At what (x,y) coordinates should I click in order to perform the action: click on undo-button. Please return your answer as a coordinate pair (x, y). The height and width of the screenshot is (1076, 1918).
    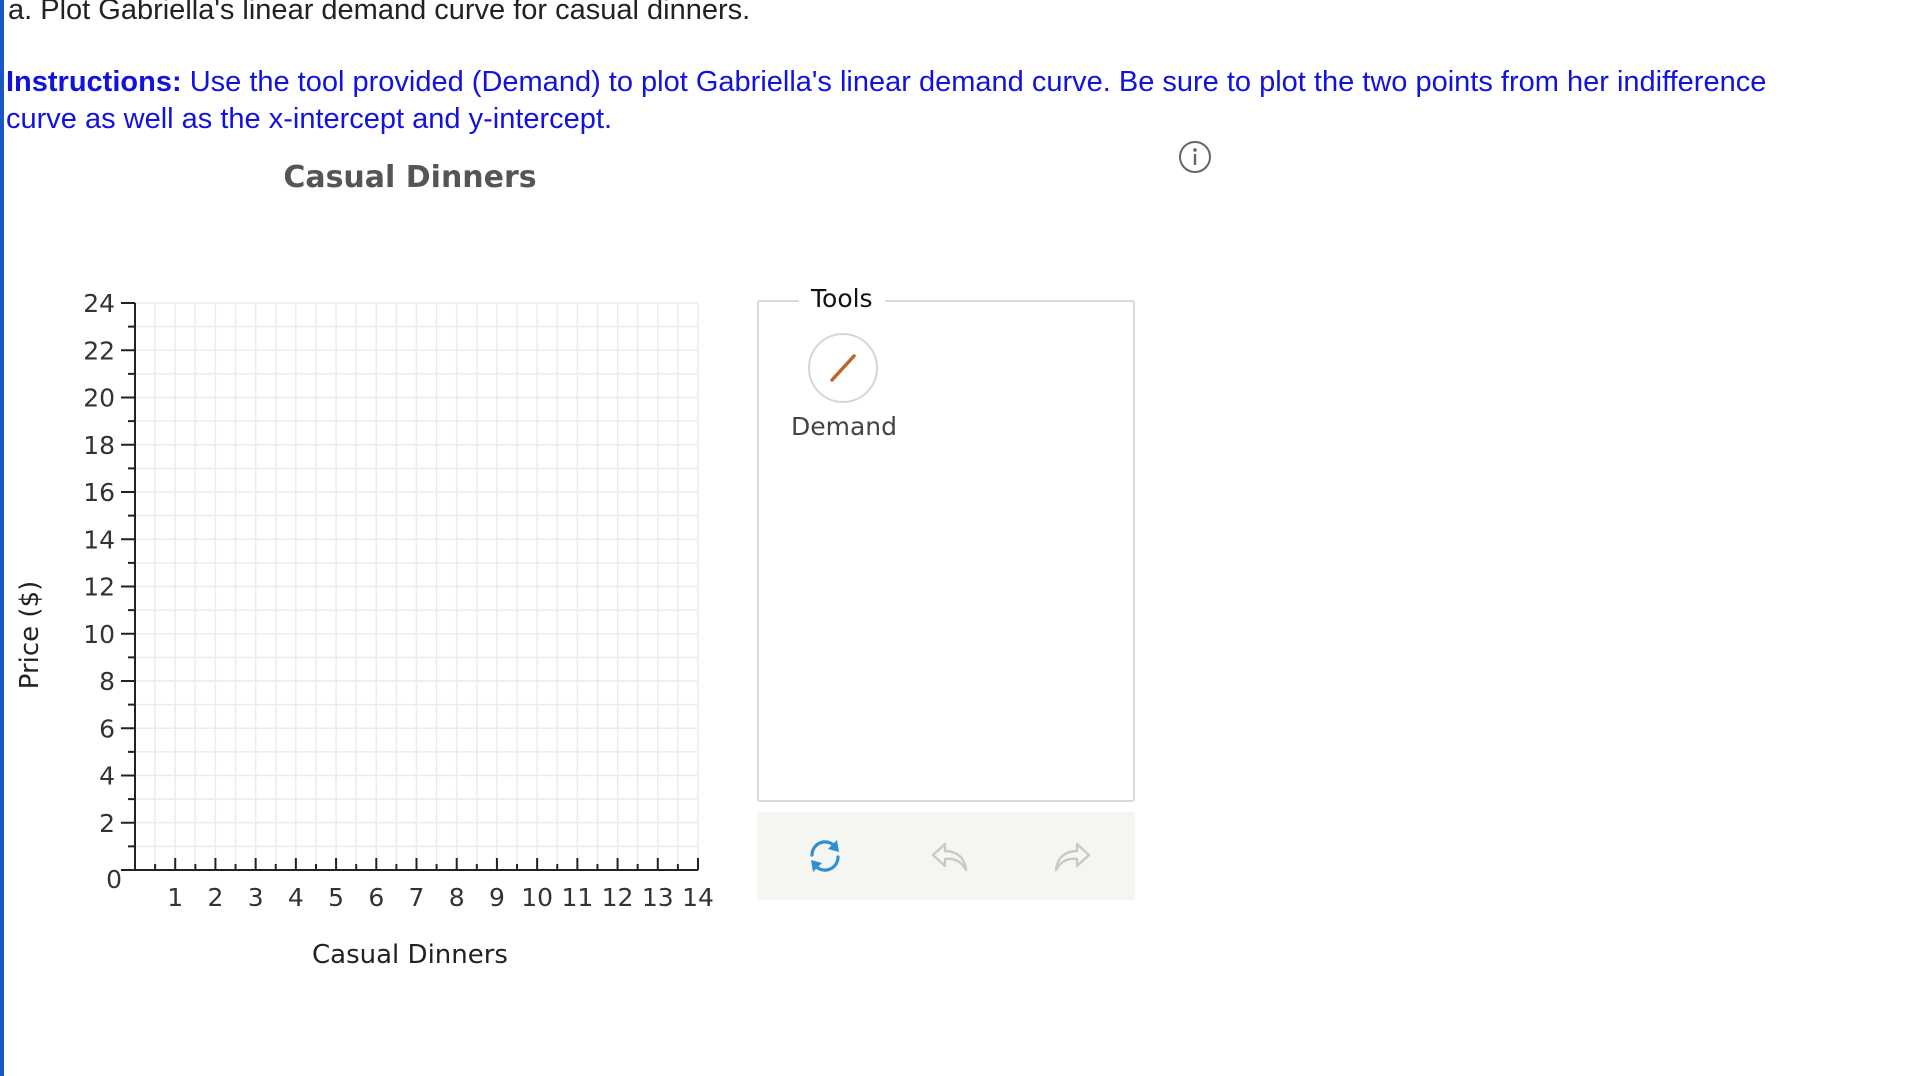
    Looking at the image, I should click on (949, 856).